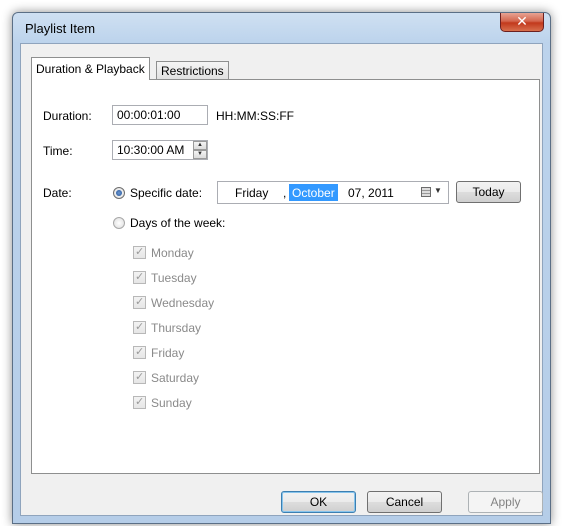 The width and height of the screenshot is (563, 526). Describe the element at coordinates (200, 145) in the screenshot. I see `spin-up-icon: ▲` at that location.